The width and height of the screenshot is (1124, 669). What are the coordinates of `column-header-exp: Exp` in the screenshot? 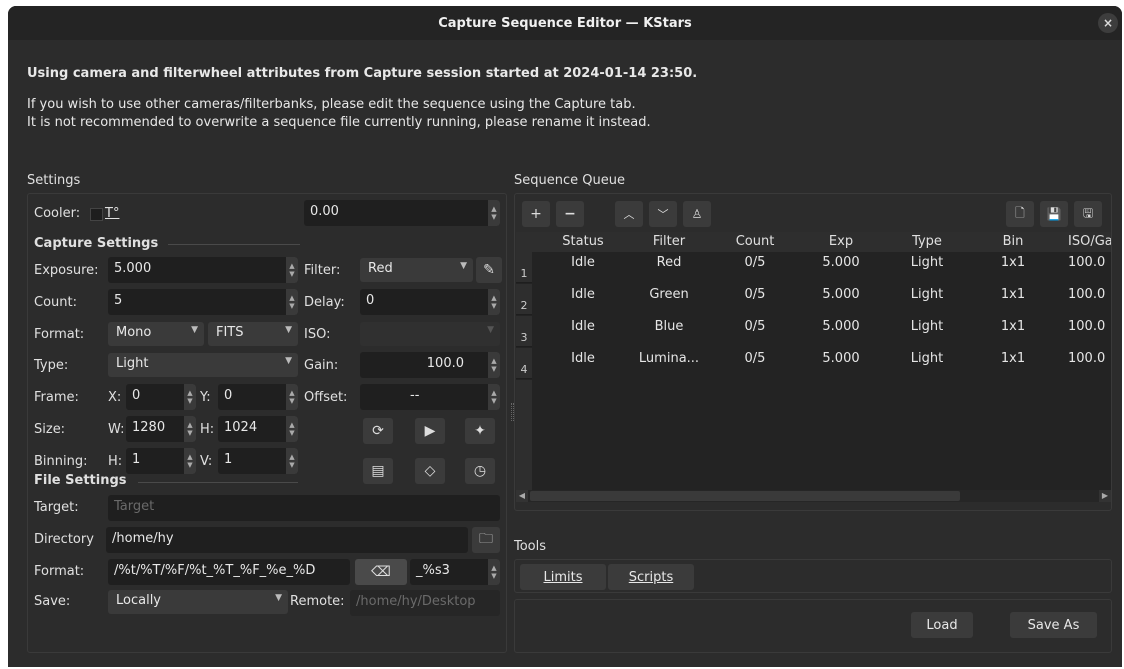 It's located at (841, 241).